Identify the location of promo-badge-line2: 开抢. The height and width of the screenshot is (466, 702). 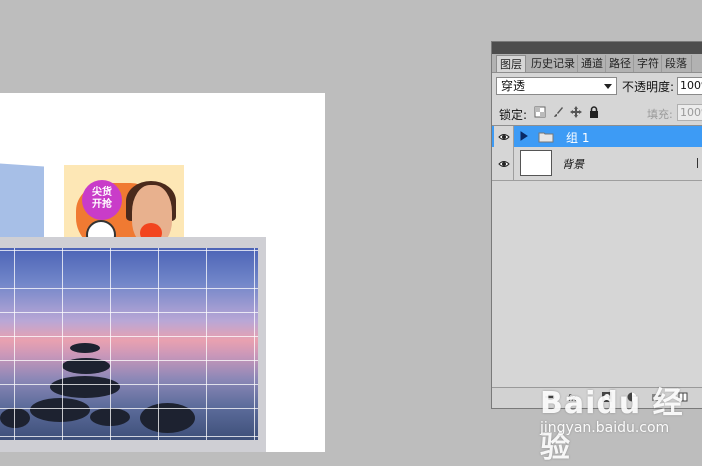
(102, 204).